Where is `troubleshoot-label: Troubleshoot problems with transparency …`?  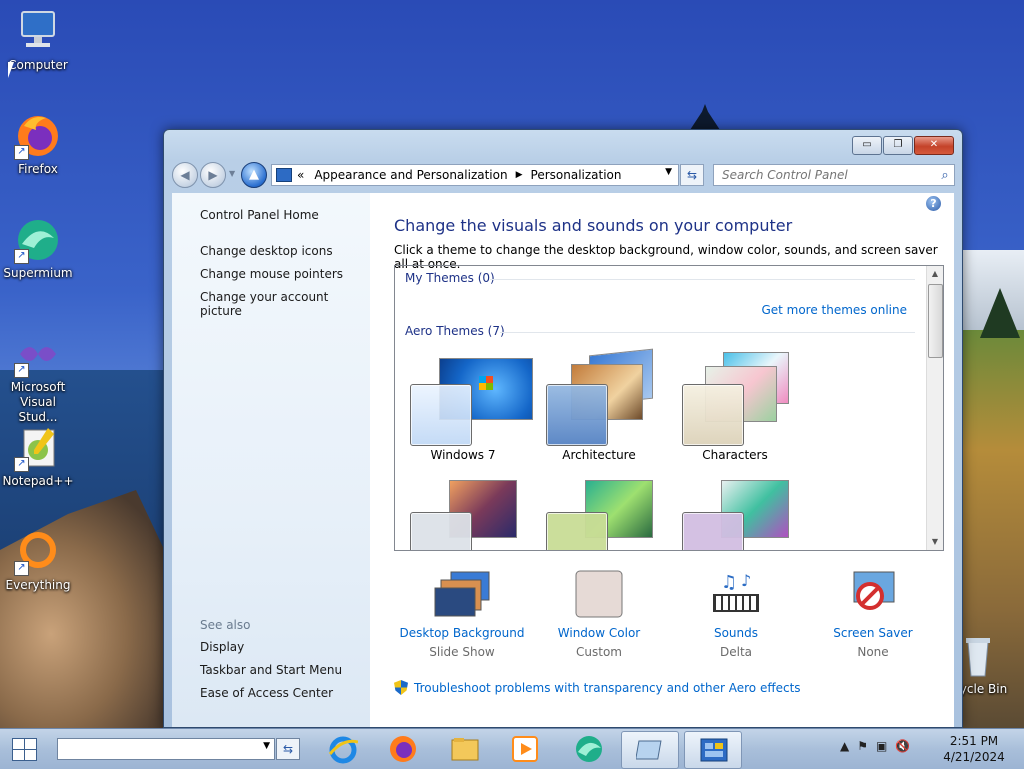 troubleshoot-label: Troubleshoot problems with transparency … is located at coordinates (607, 688).